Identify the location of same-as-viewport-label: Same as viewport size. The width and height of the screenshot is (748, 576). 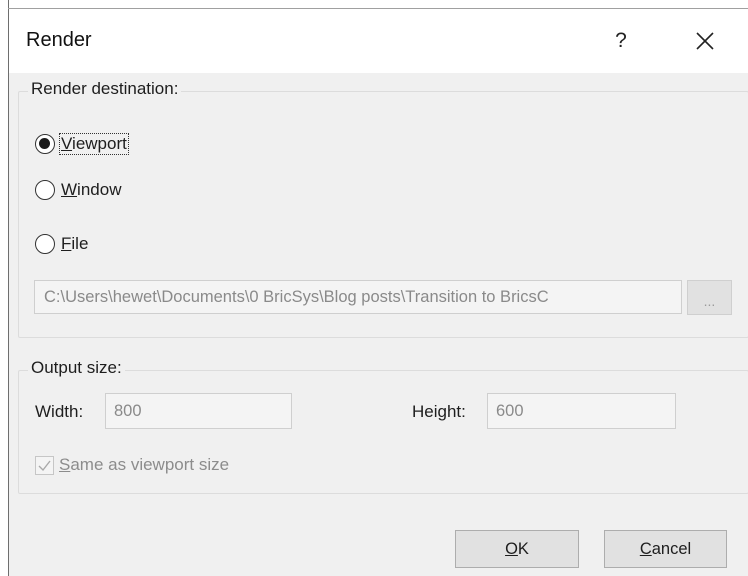
(144, 464).